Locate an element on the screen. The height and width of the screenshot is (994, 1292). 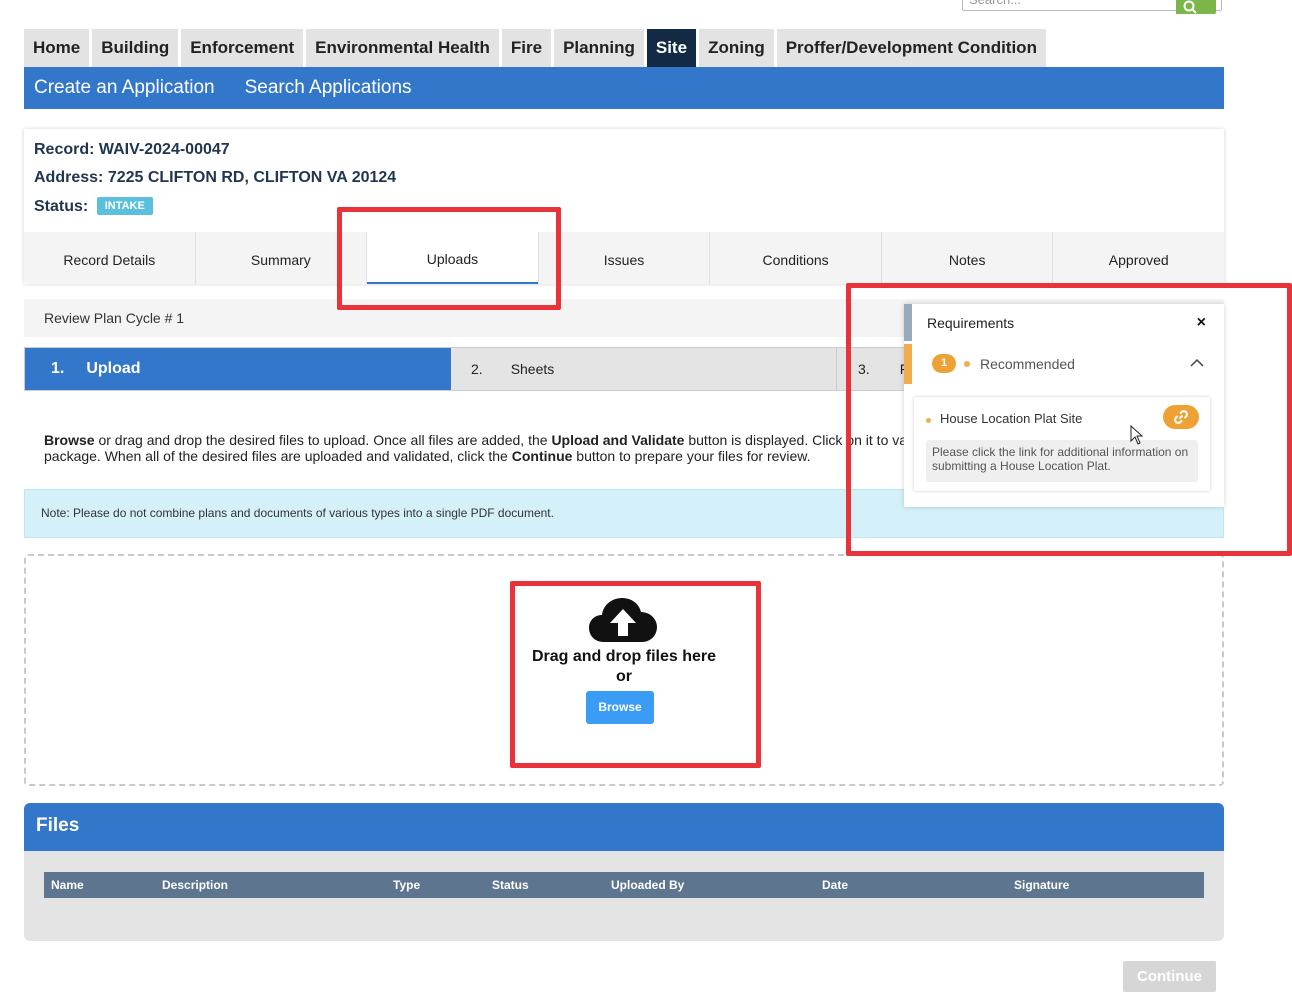
record-id-line: Record: WAIV-2024-00047 is located at coordinates (132, 150).